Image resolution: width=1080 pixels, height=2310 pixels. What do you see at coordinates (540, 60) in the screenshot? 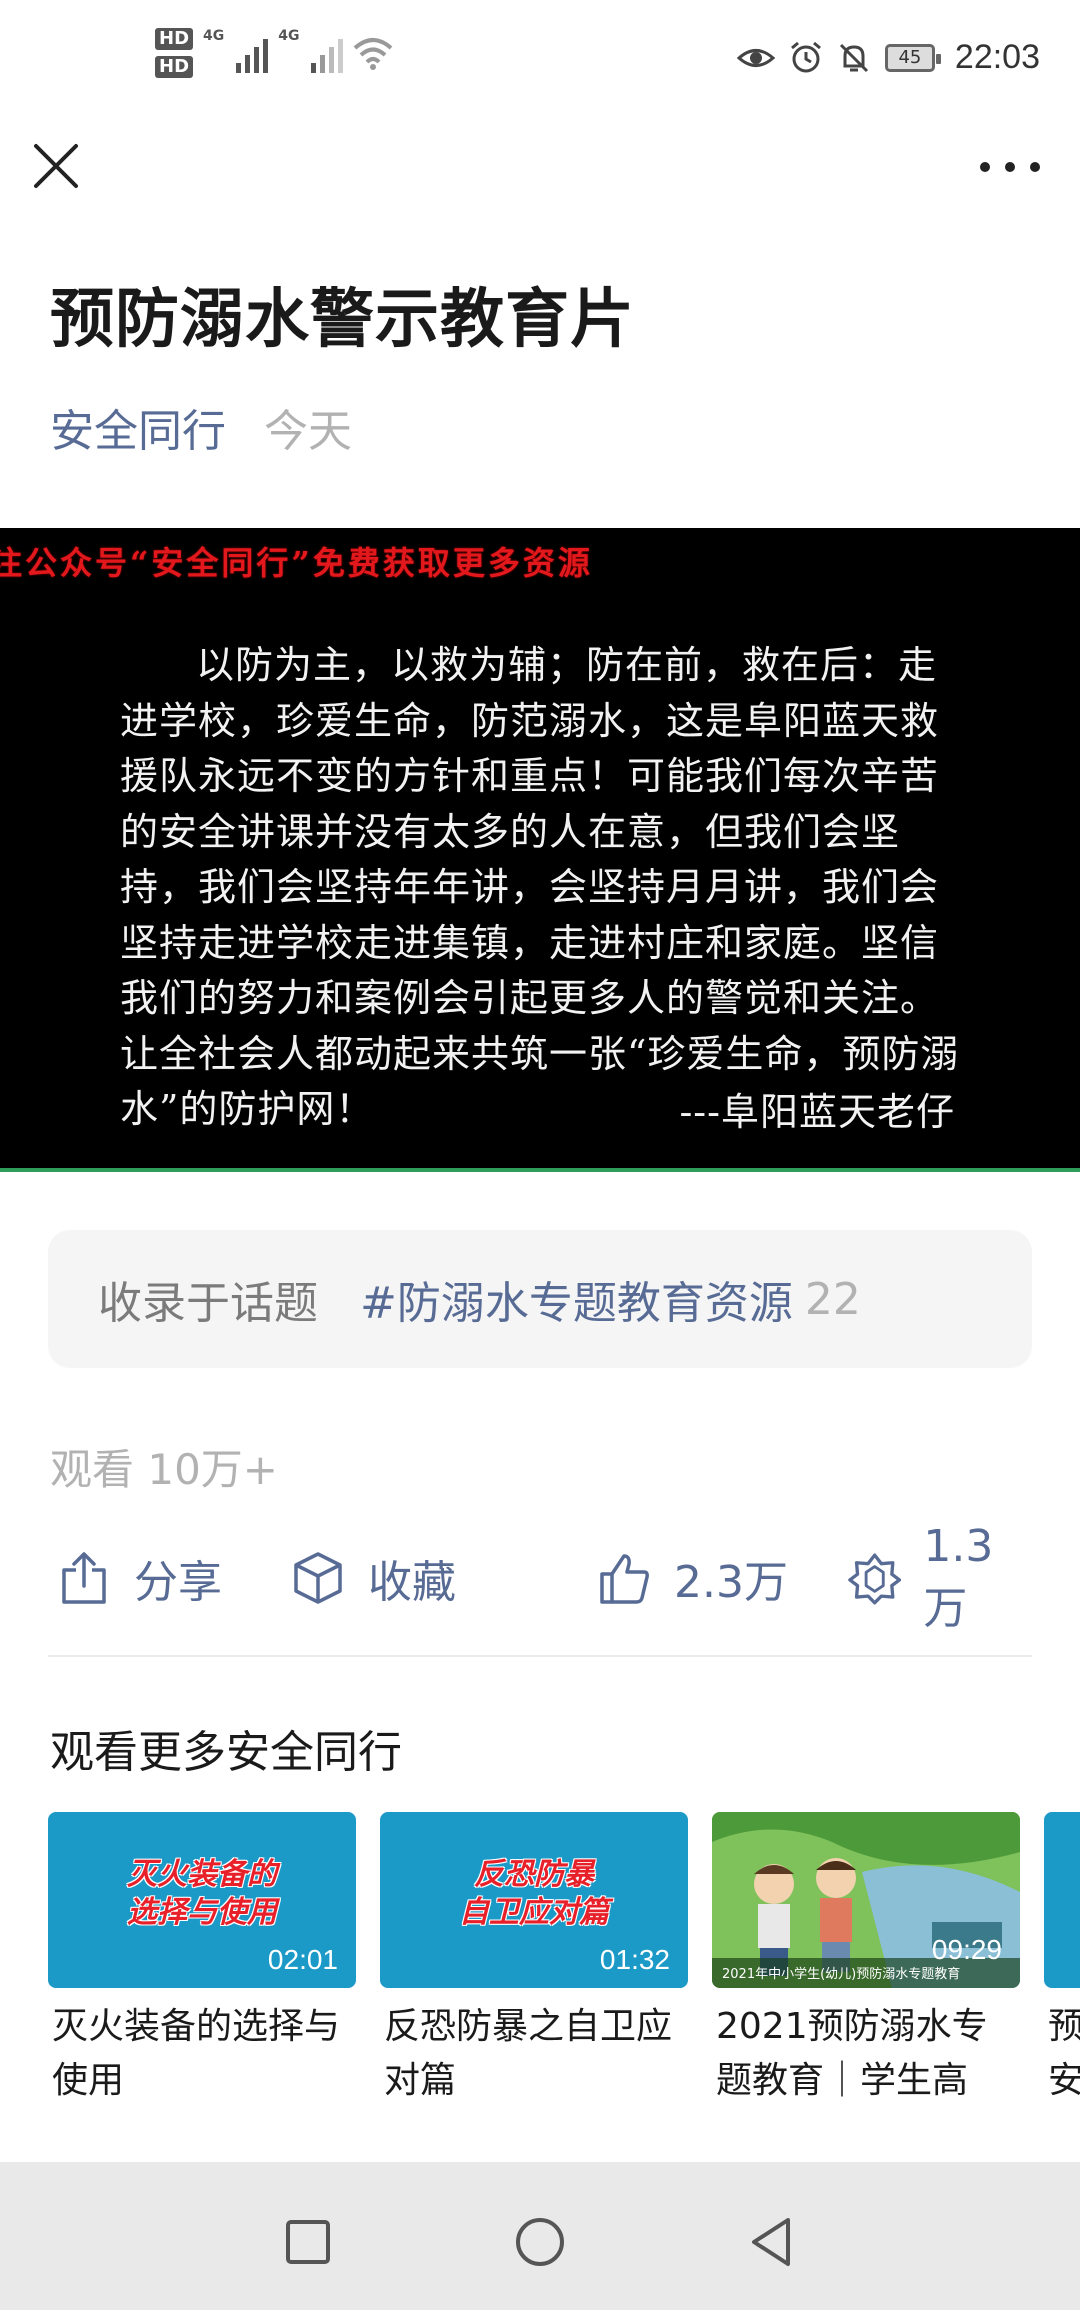
I see `status-bar: HD HD 4G 4G 45 22:03` at bounding box center [540, 60].